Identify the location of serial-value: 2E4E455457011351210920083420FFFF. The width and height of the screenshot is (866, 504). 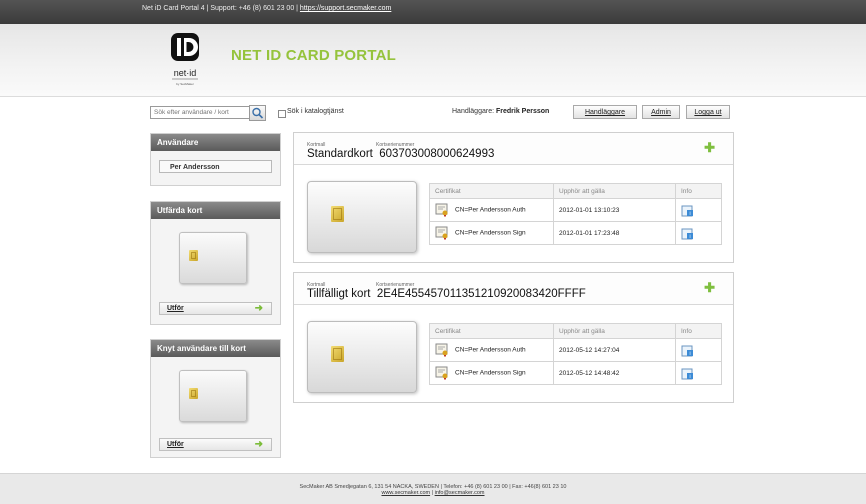
(481, 294).